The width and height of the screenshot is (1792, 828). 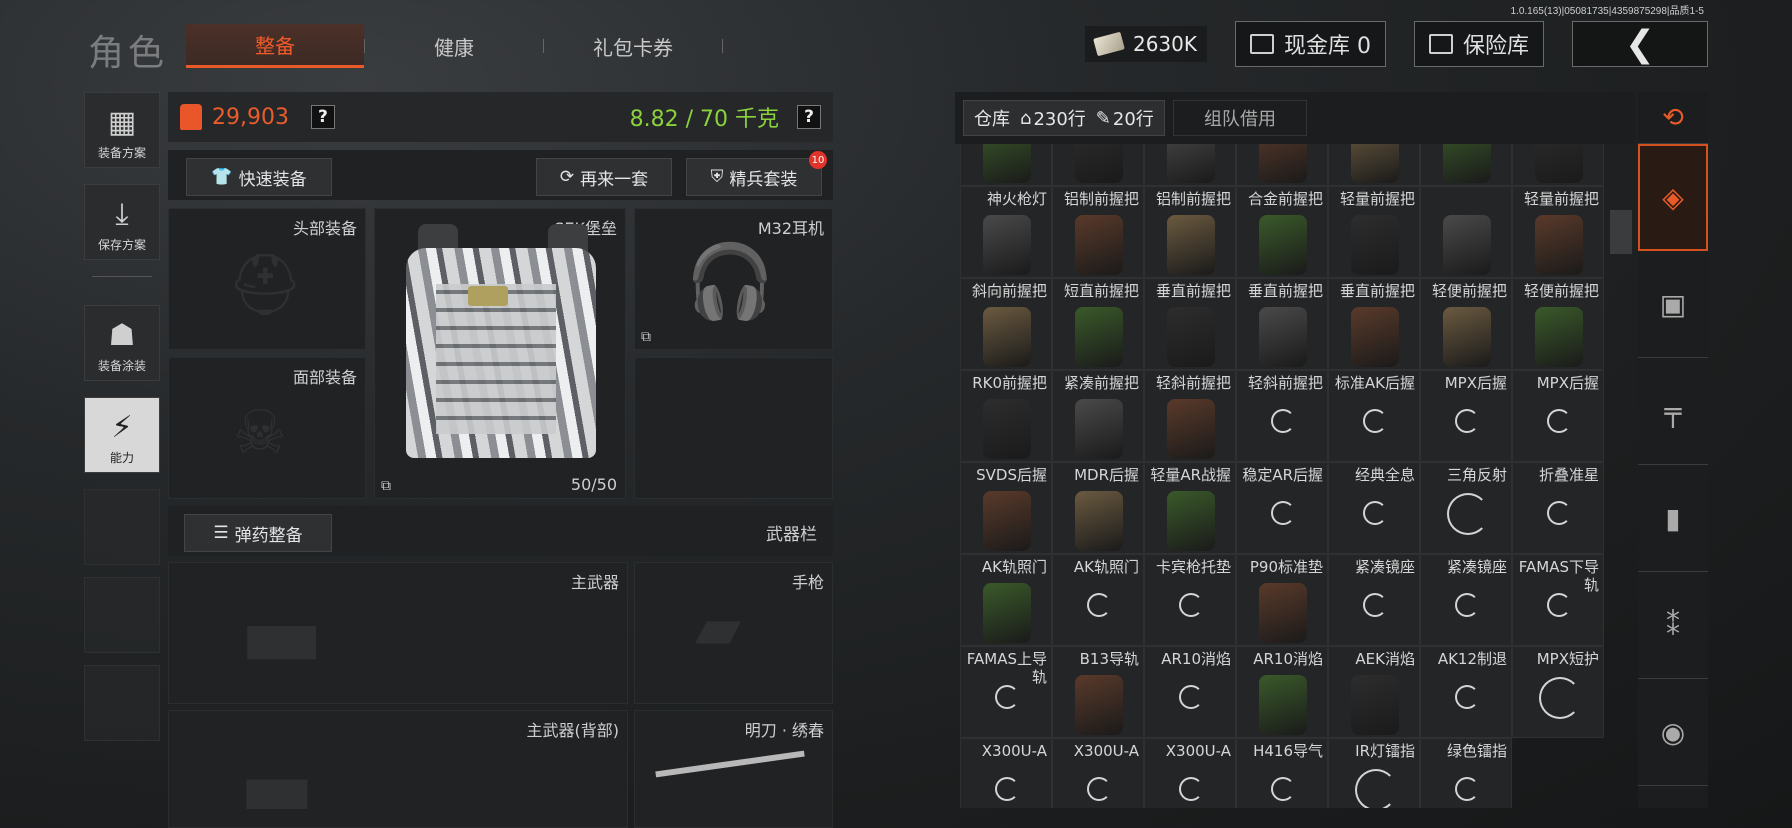 I want to click on inventory-item: 绿色镭指, so click(x=1466, y=773).